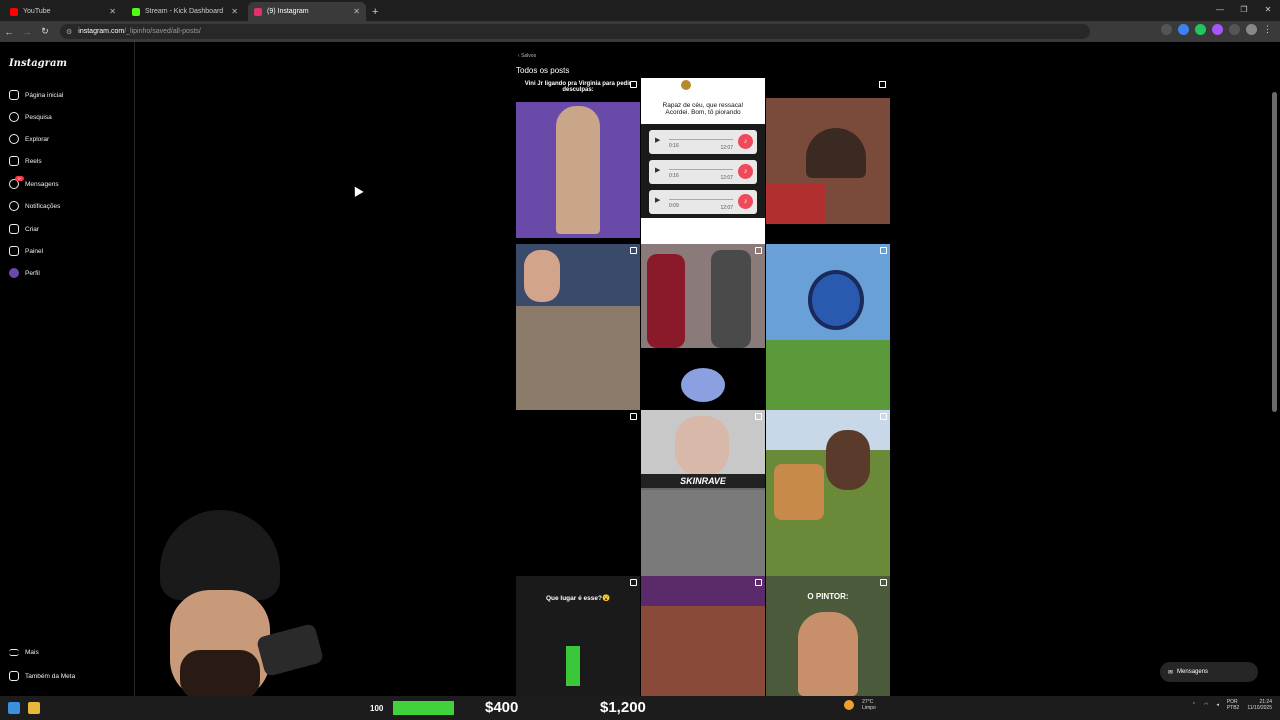 This screenshot has width=1280, height=720. I want to click on back-to-saved-link: ‹ Salvos, so click(527, 56).